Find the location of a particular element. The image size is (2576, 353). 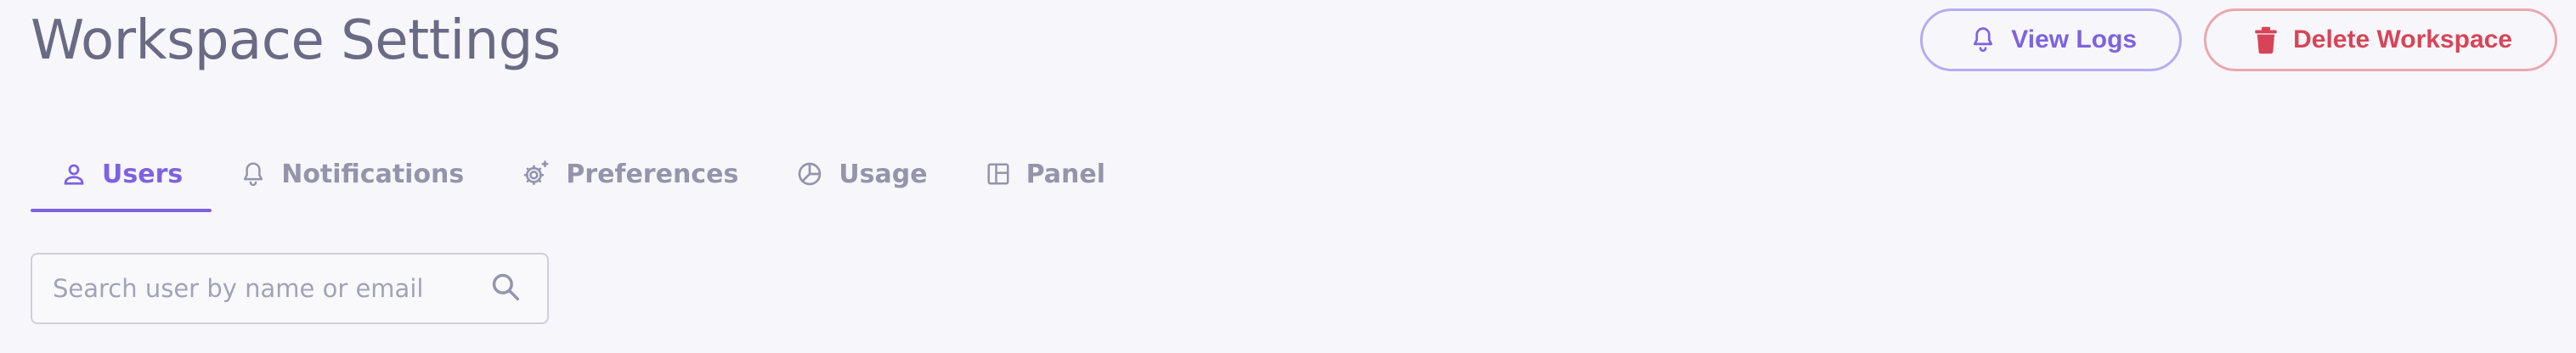

tab-label: Panel is located at coordinates (1065, 174).